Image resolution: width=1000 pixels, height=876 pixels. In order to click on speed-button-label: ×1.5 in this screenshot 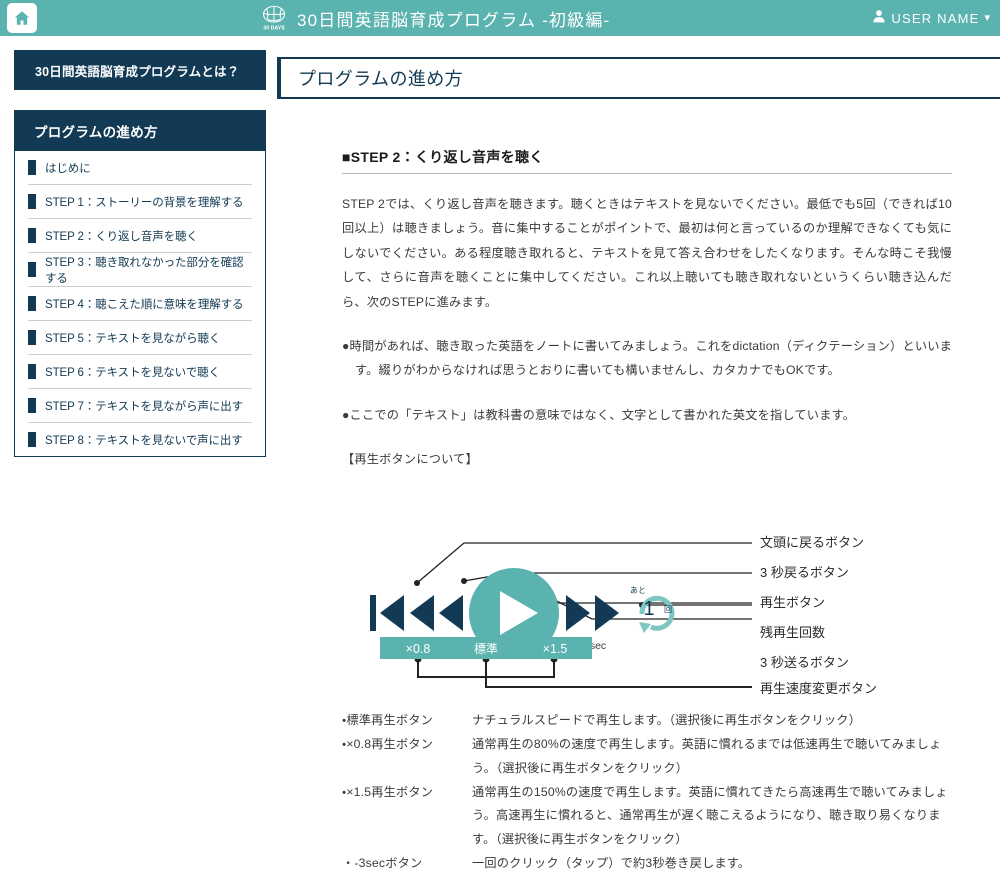, I will do `click(555, 649)`.